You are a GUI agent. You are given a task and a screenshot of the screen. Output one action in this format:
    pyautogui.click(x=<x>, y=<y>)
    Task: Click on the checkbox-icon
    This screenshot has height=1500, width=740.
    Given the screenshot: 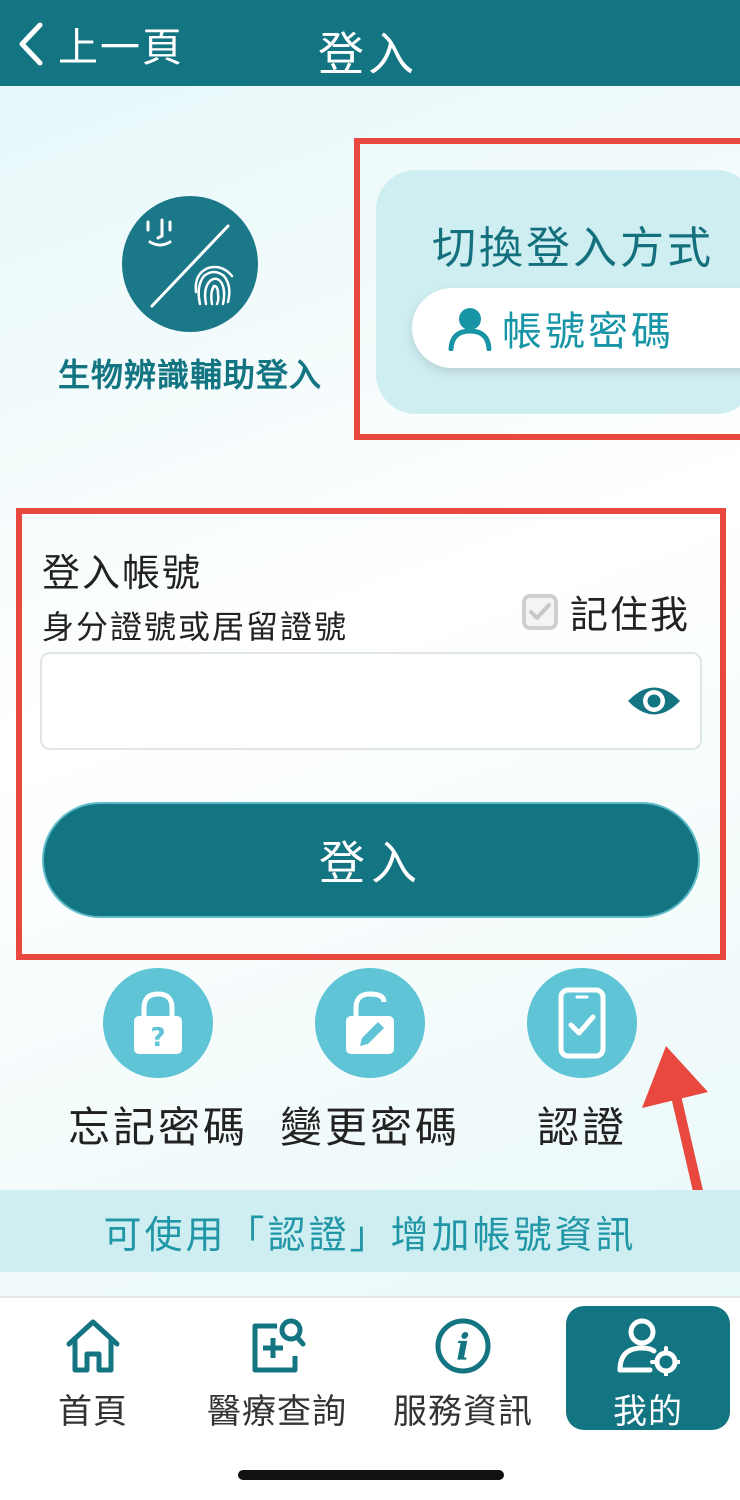 What is the action you would take?
    pyautogui.click(x=540, y=611)
    